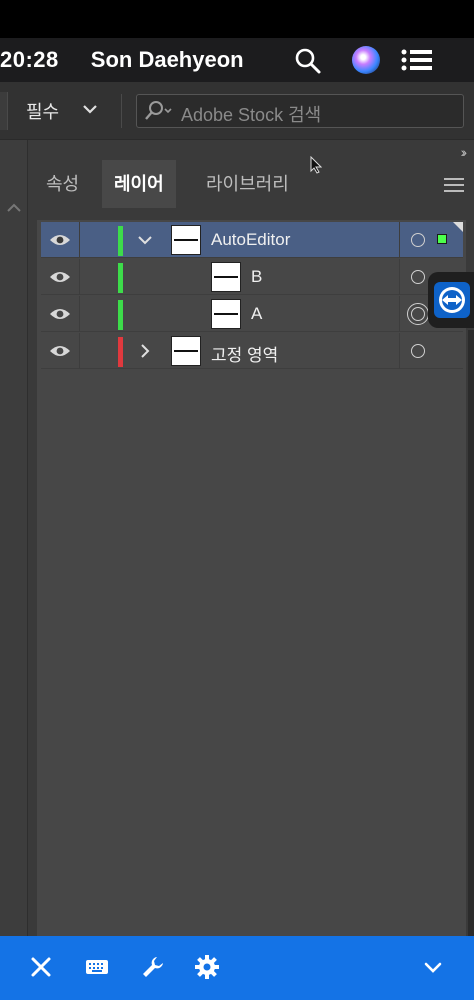 The image size is (474, 1000). Describe the element at coordinates (14, 538) in the screenshot. I see `left-panel-strip` at that location.